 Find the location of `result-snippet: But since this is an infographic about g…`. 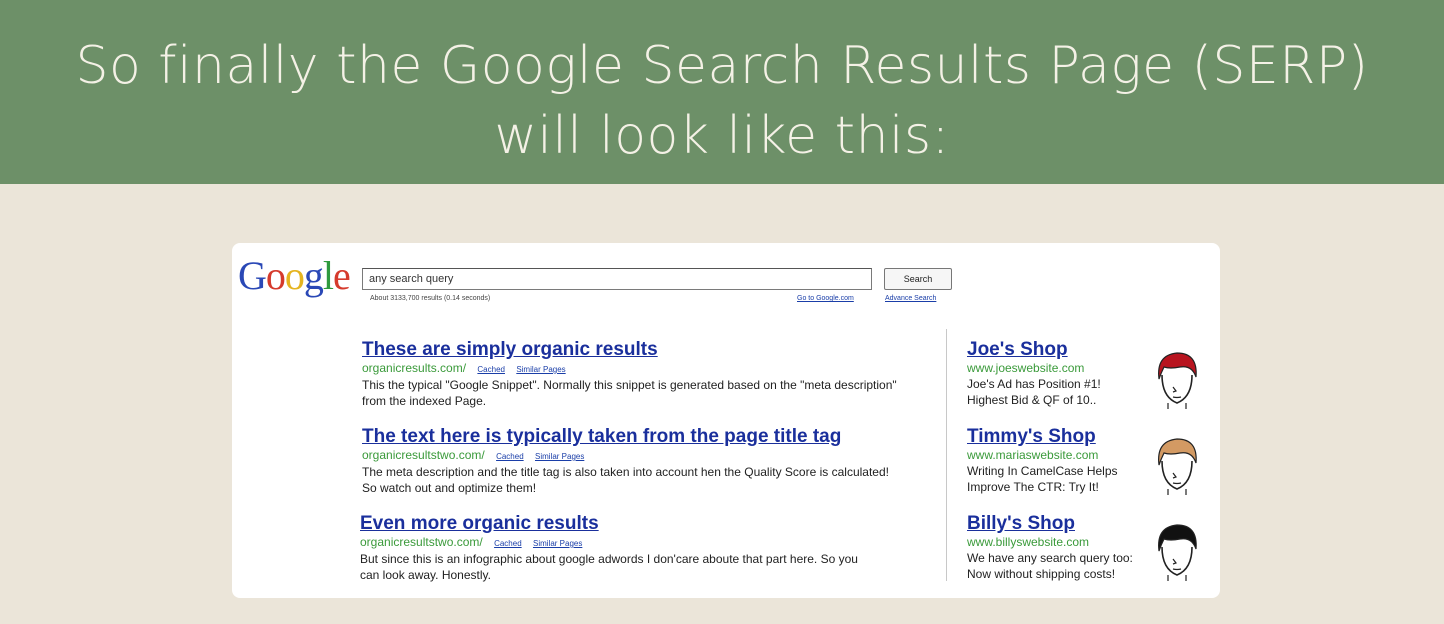

result-snippet: But since this is an infographic about g… is located at coordinates (609, 567).